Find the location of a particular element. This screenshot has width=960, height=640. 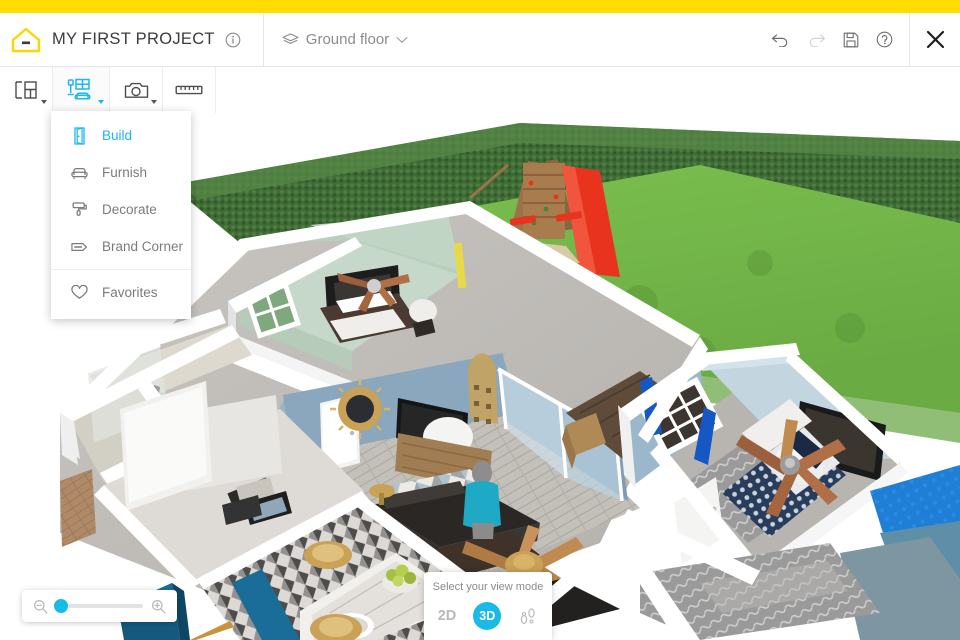

project-info-button is located at coordinates (233, 40).